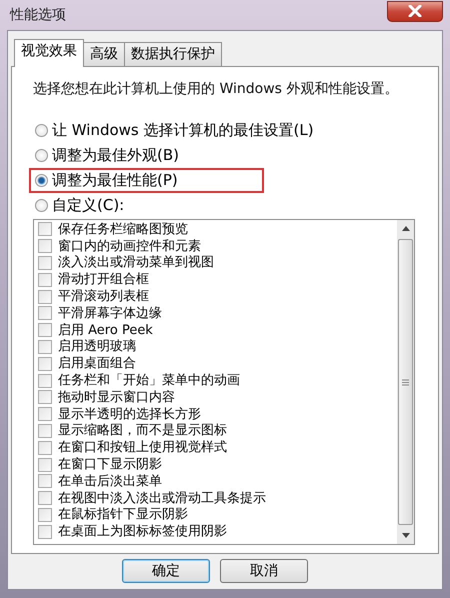 The width and height of the screenshot is (450, 598). What do you see at coordinates (103, 280) in the screenshot?
I see `effect-label: 滑动打开组合框` at bounding box center [103, 280].